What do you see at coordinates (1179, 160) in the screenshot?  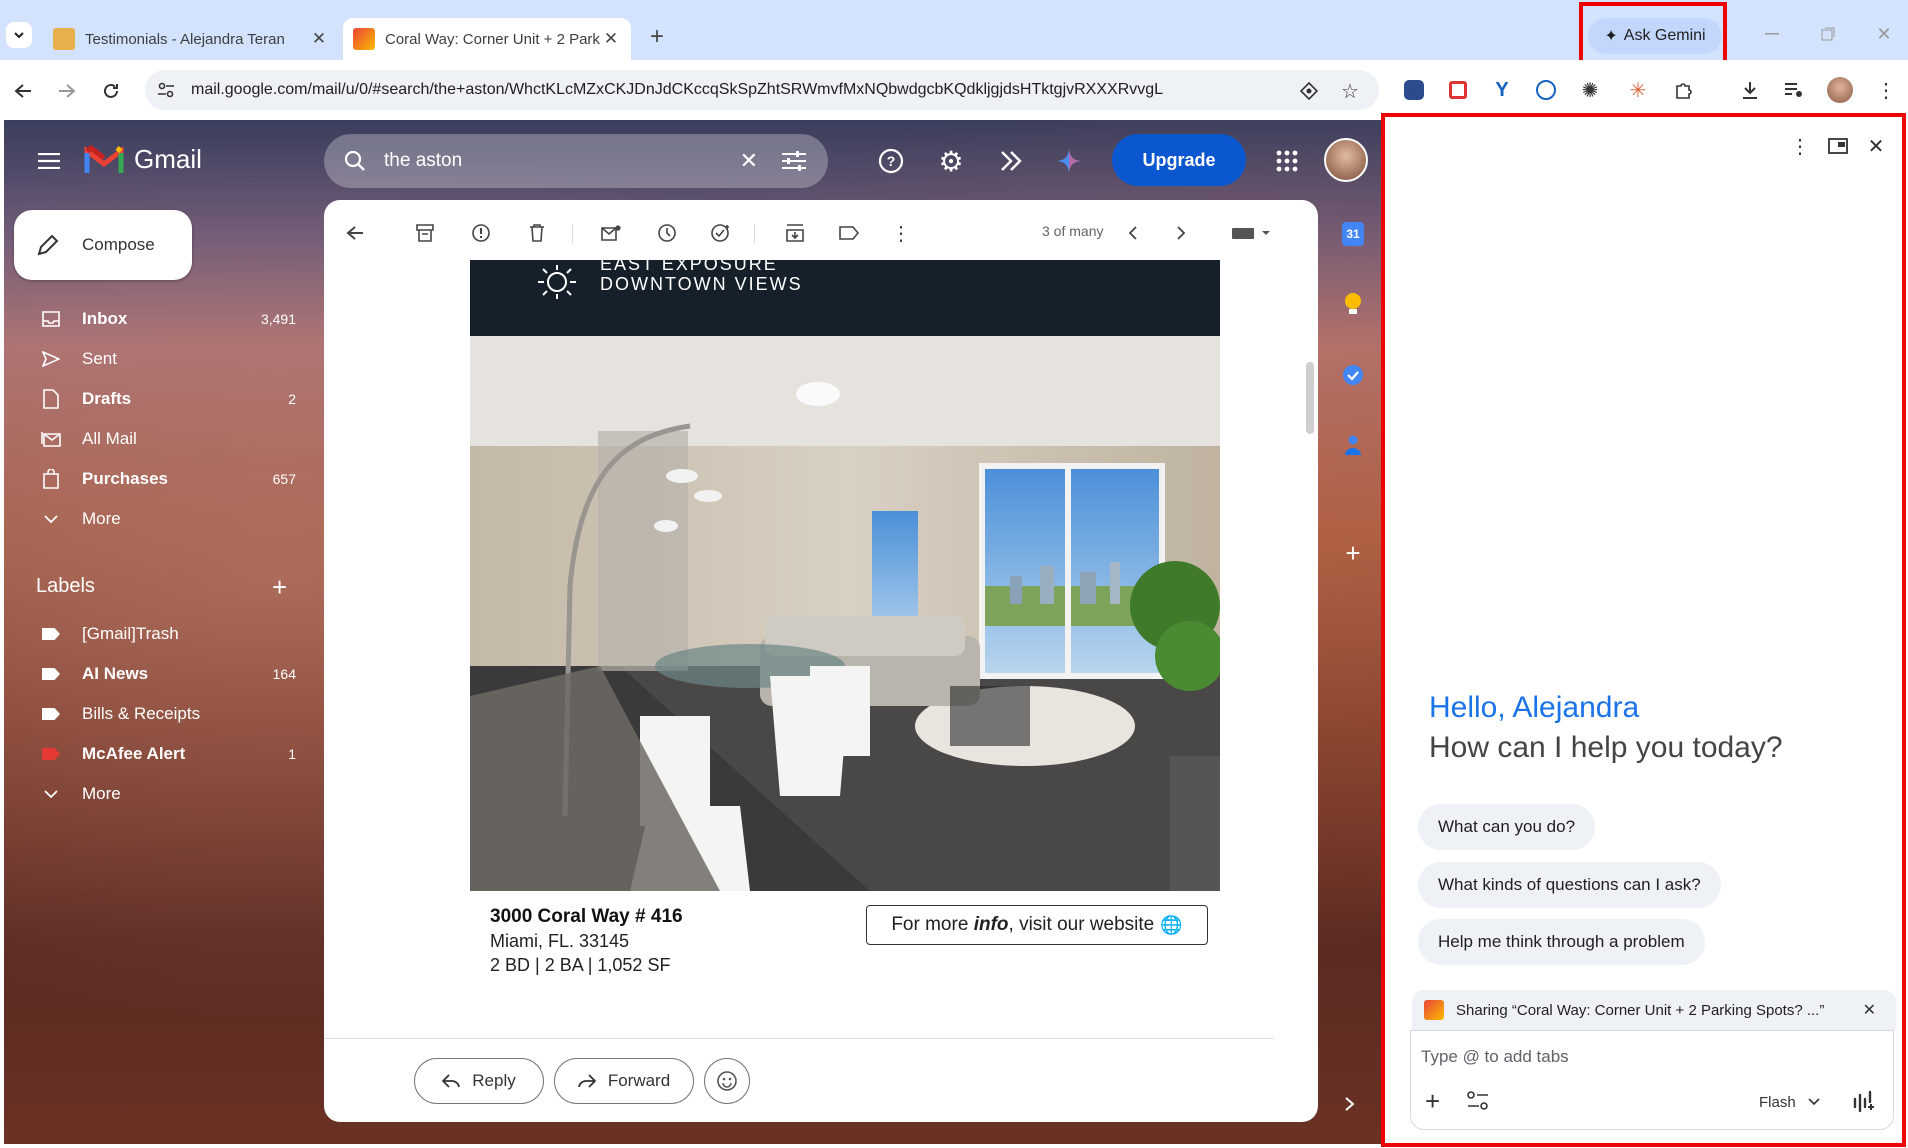 I see `upgrade-button: Upgrade` at bounding box center [1179, 160].